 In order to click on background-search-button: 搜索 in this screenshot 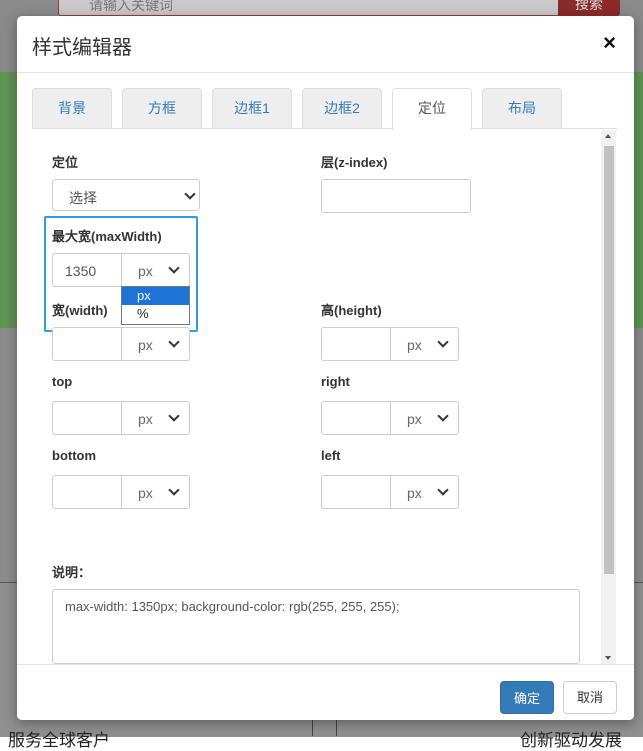, I will do `click(589, 8)`.